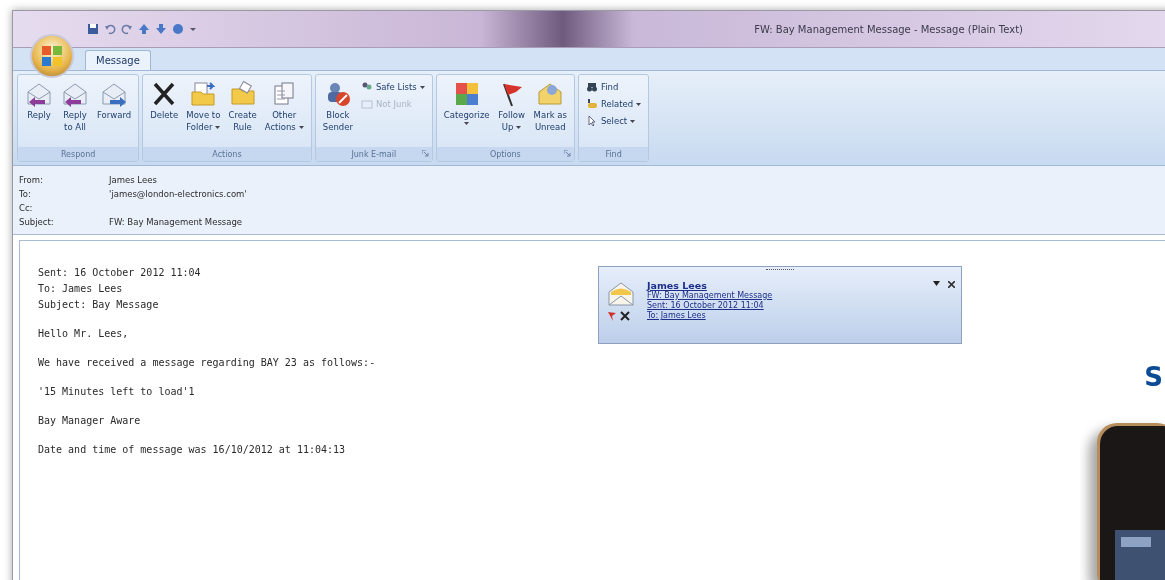 The height and width of the screenshot is (580, 1165). What do you see at coordinates (550, 112) in the screenshot?
I see `ribbon-button: Mark as Unread` at bounding box center [550, 112].